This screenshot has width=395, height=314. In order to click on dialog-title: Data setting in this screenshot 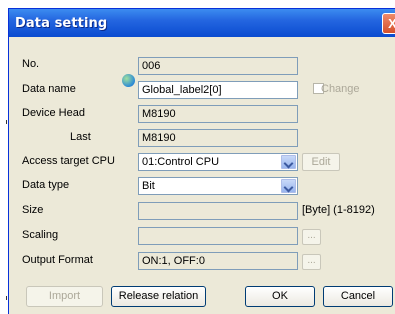, I will do `click(61, 23)`.